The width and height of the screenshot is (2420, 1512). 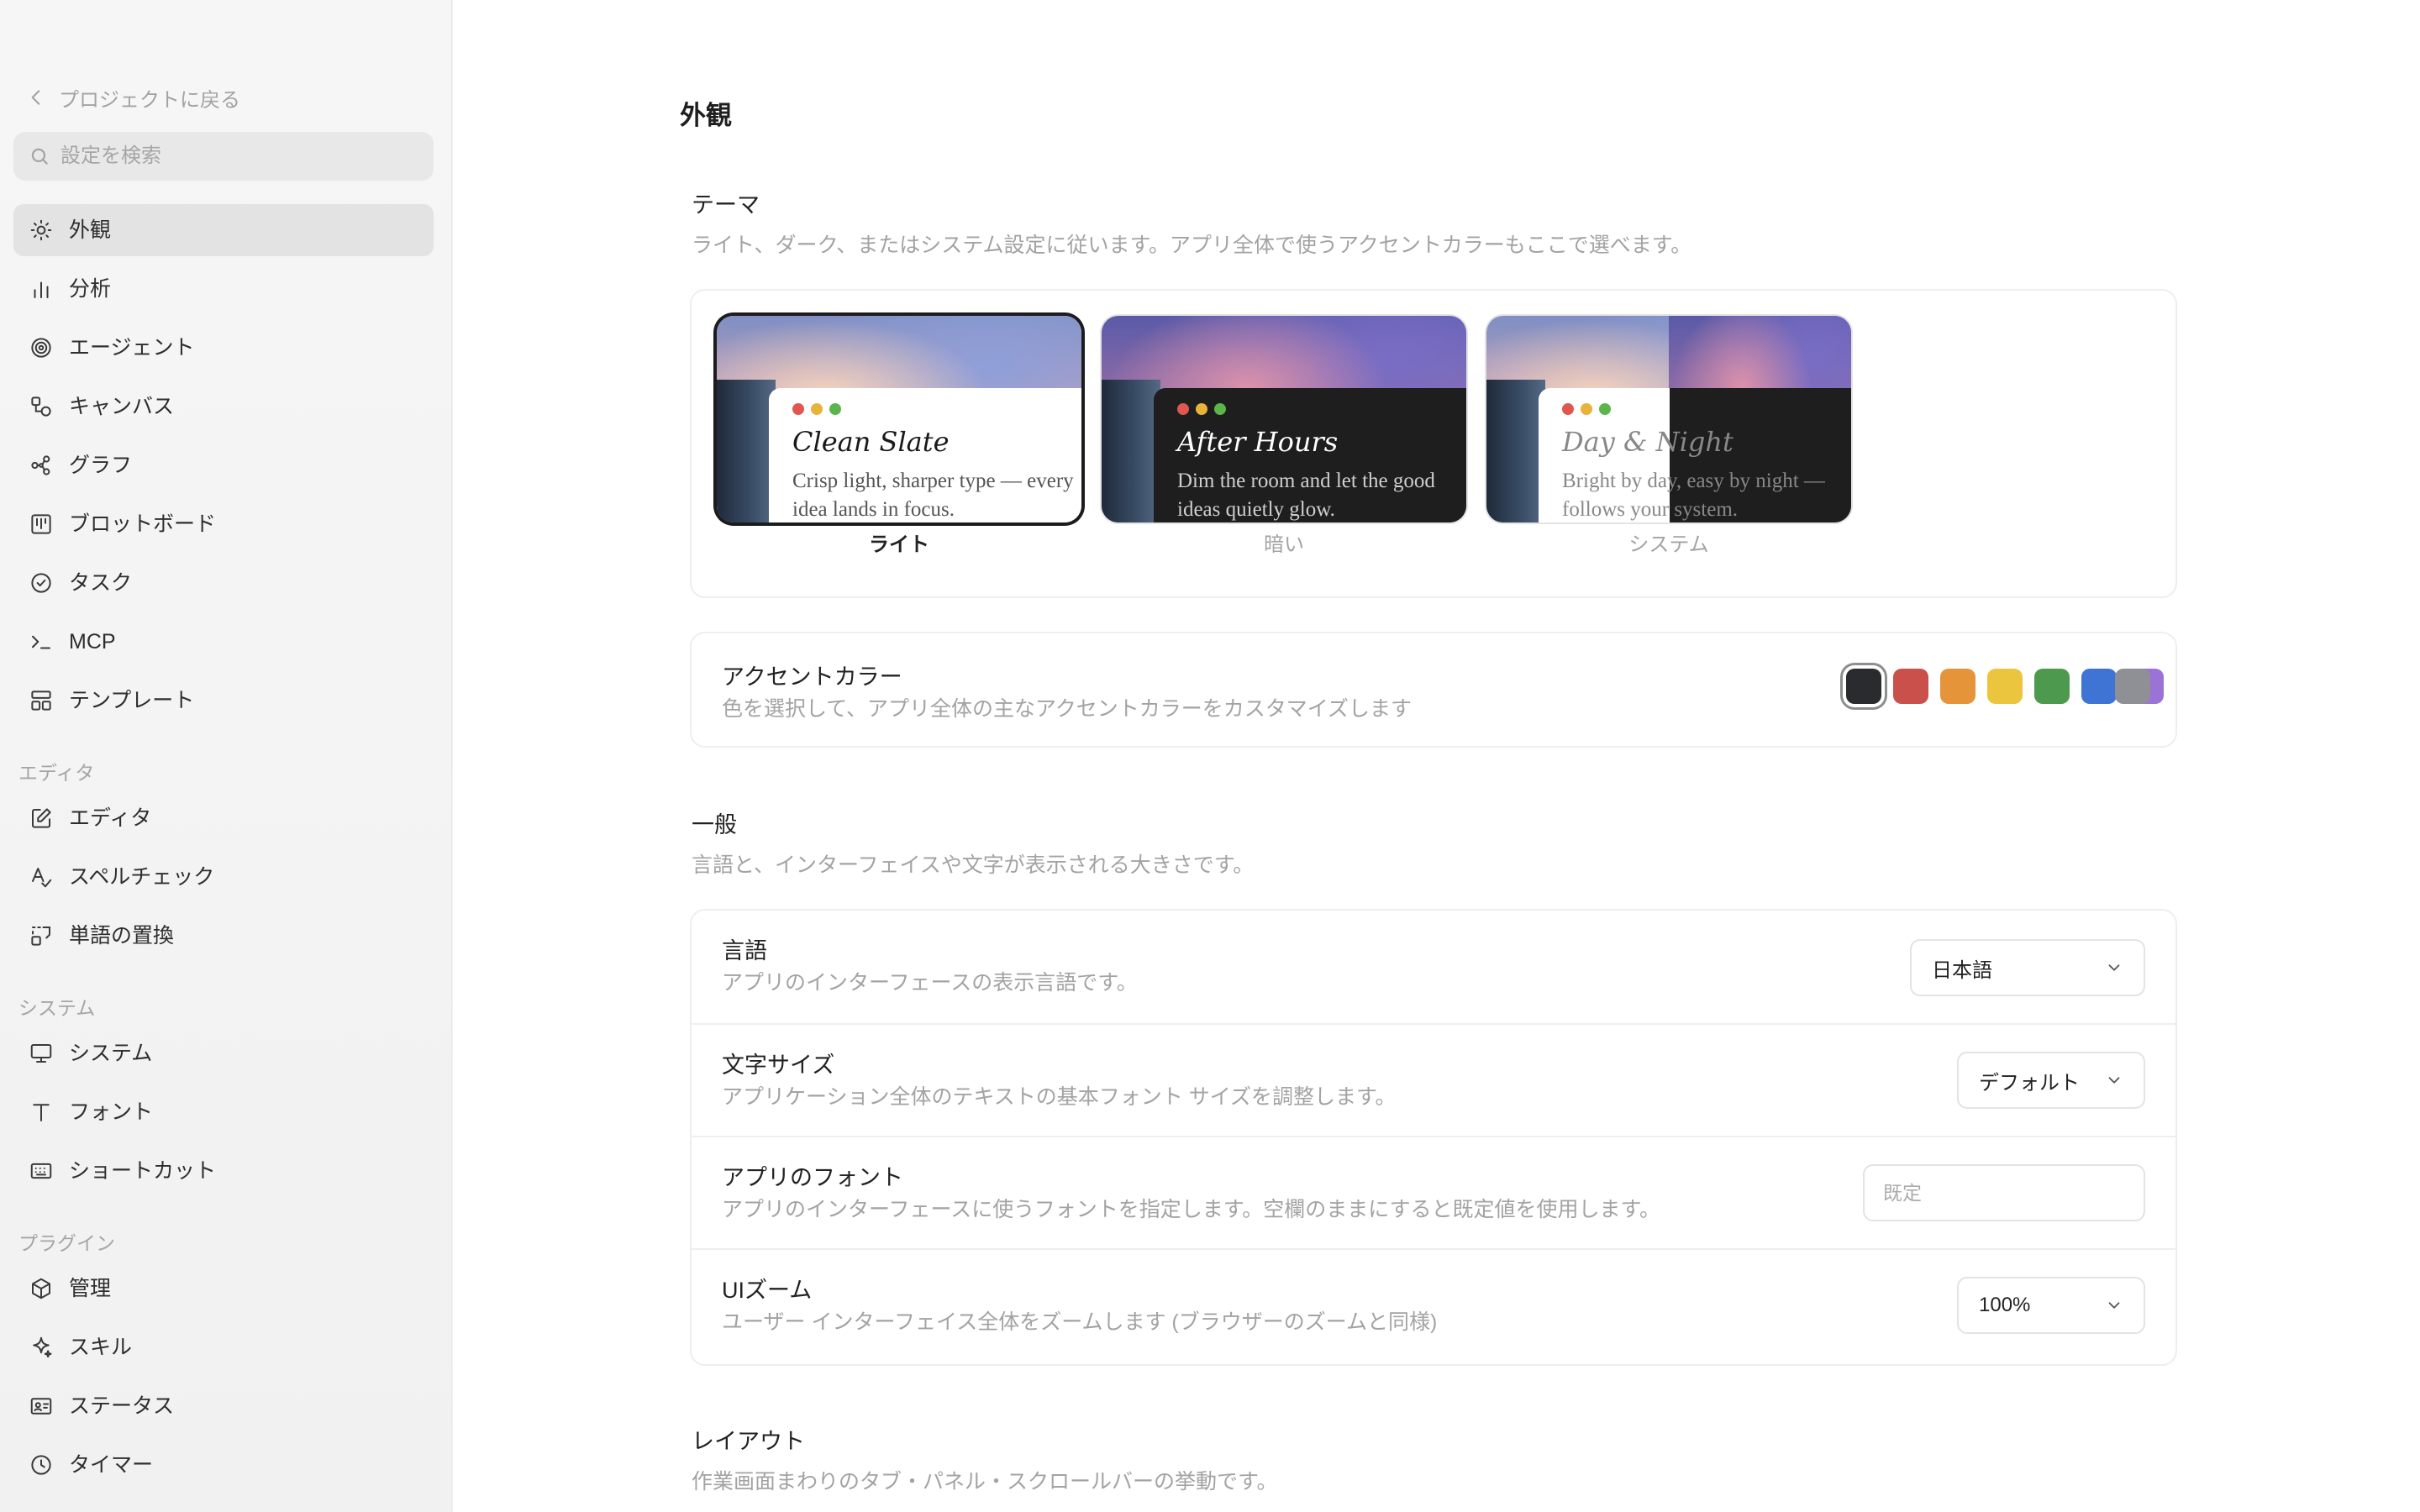 I want to click on search-icon, so click(x=39, y=156).